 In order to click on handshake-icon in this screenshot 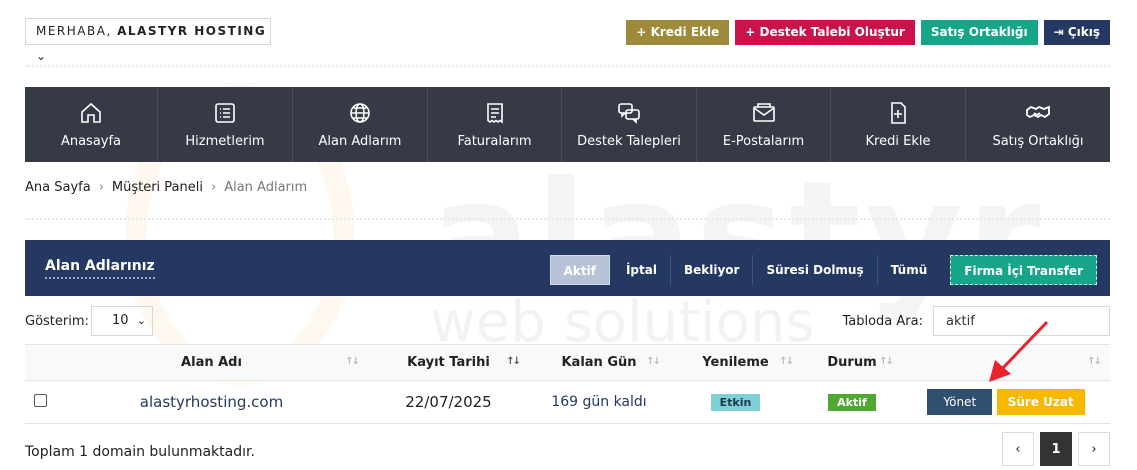, I will do `click(1038, 111)`.